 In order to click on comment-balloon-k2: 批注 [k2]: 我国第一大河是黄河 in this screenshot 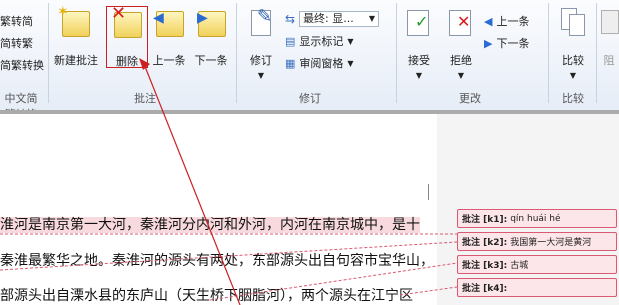, I will do `click(537, 241)`.